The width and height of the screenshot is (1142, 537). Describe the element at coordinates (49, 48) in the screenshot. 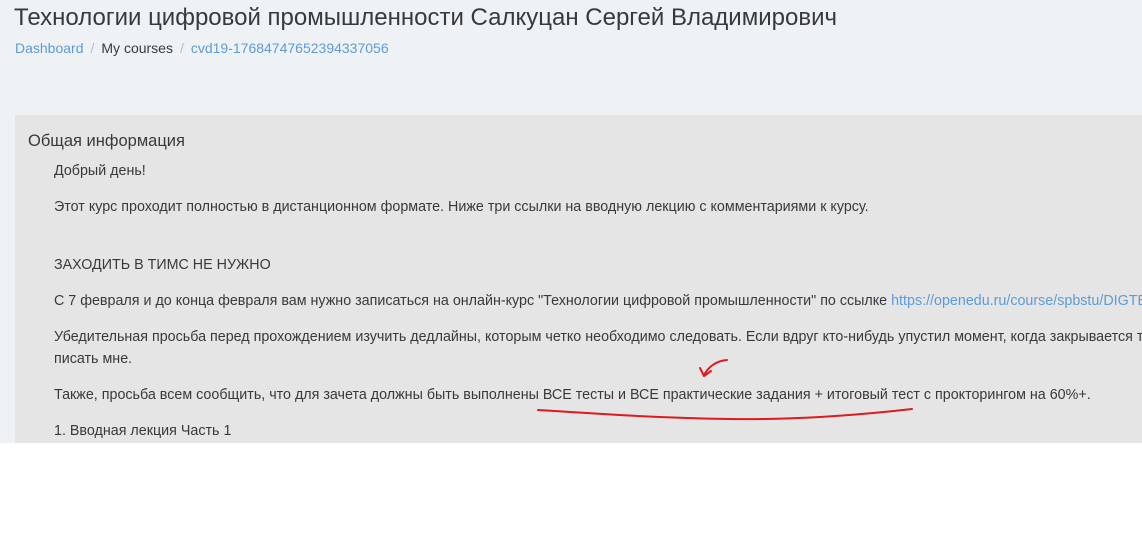

I see `breadcrumb-dashboard-link: Dashboard` at that location.